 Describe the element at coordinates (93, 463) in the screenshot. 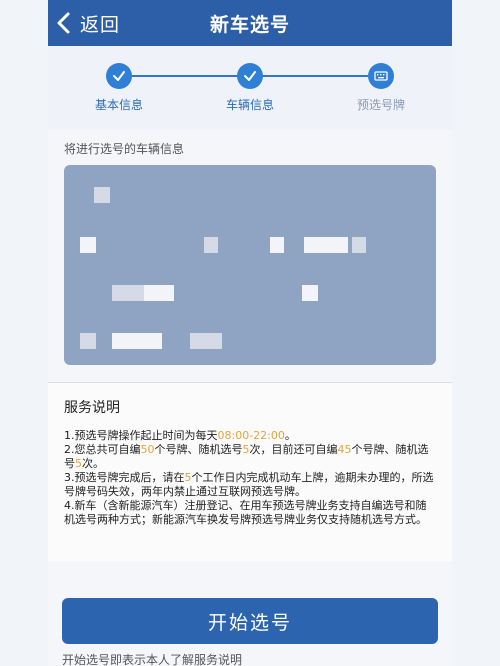

I see `note-text: 次。` at that location.